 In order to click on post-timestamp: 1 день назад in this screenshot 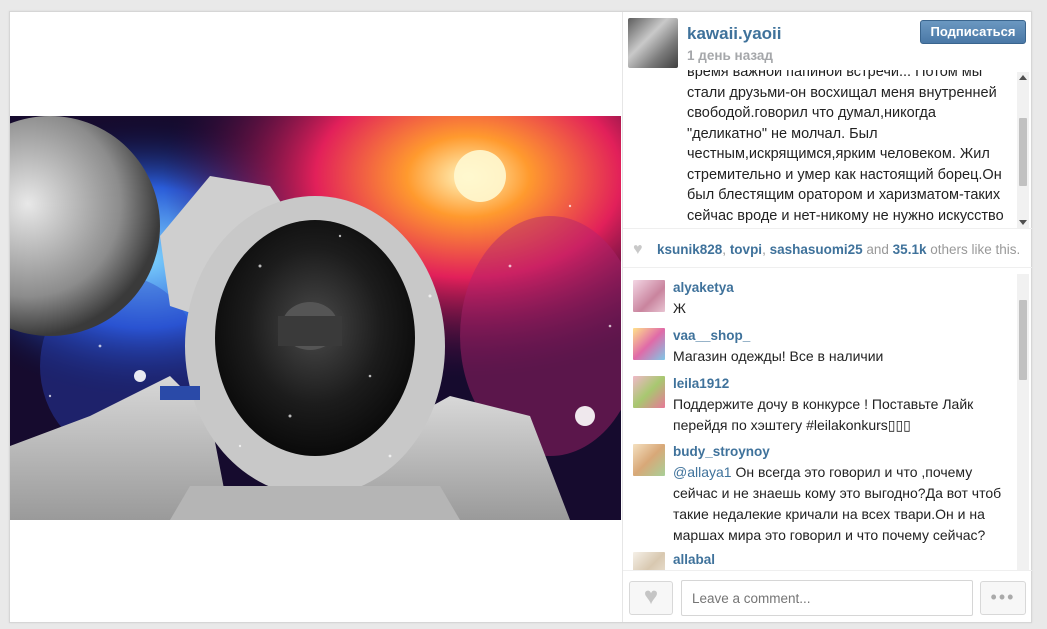, I will do `click(730, 55)`.